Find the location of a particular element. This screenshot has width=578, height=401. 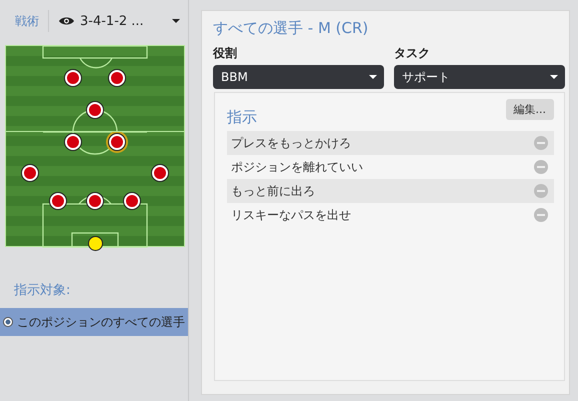

role-label: 役割 is located at coordinates (225, 53).